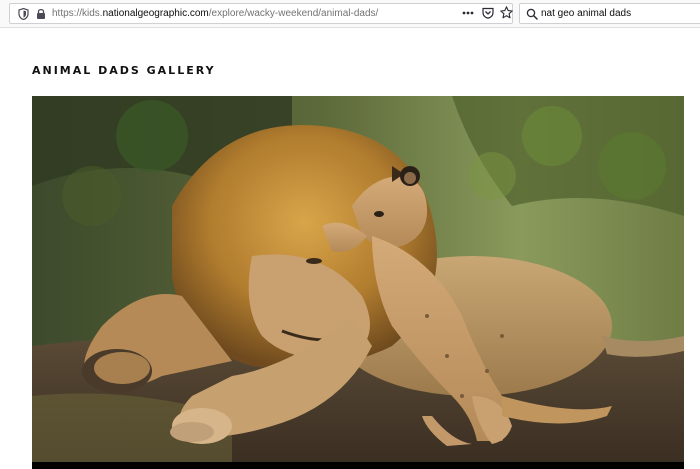 Image resolution: width=700 pixels, height=469 pixels. I want to click on page-actions-icon, so click(468, 13).